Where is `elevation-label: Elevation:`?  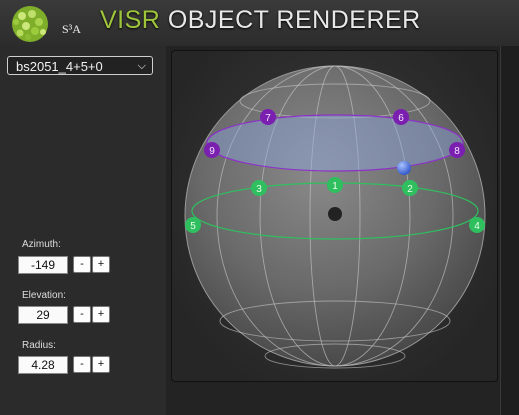 elevation-label: Elevation: is located at coordinates (44, 295).